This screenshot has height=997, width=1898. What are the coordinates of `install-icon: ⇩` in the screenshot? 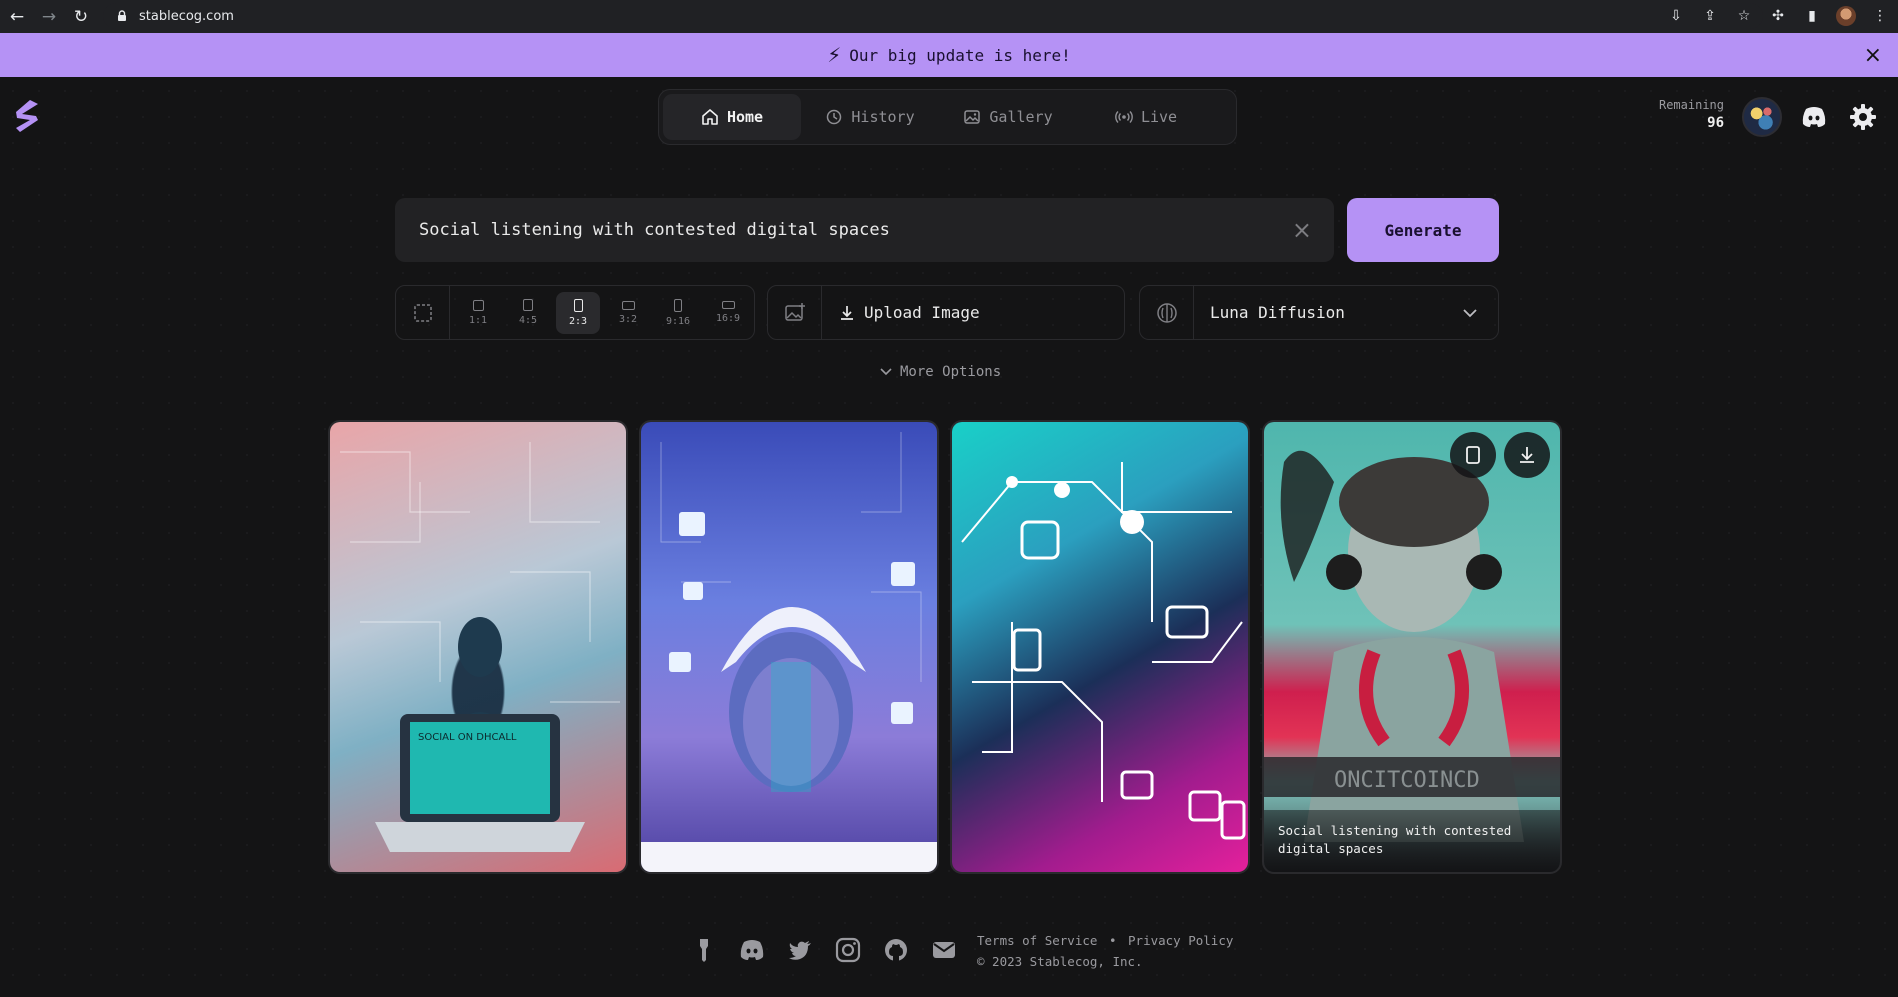 It's located at (1676, 16).